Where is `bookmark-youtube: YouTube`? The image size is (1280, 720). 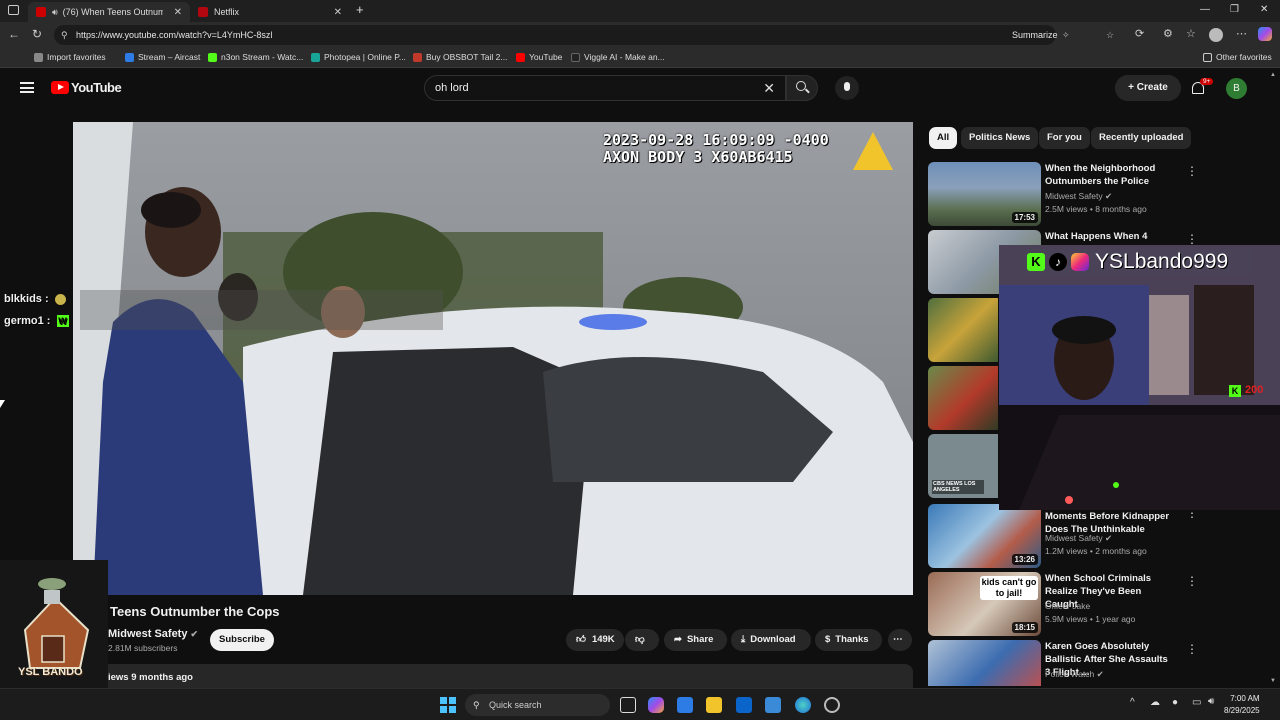 bookmark-youtube: YouTube is located at coordinates (539, 57).